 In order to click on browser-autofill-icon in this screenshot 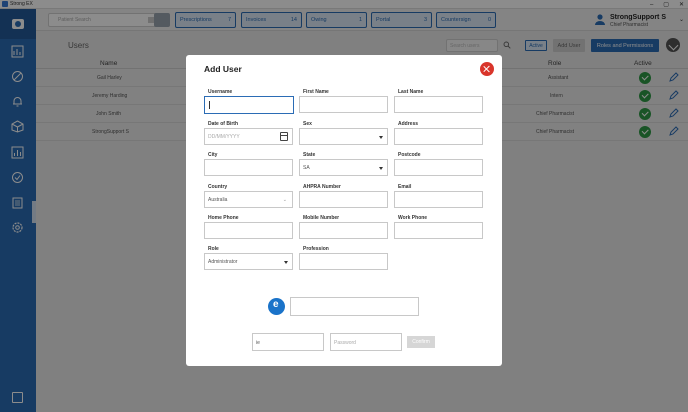, I will do `click(276, 306)`.